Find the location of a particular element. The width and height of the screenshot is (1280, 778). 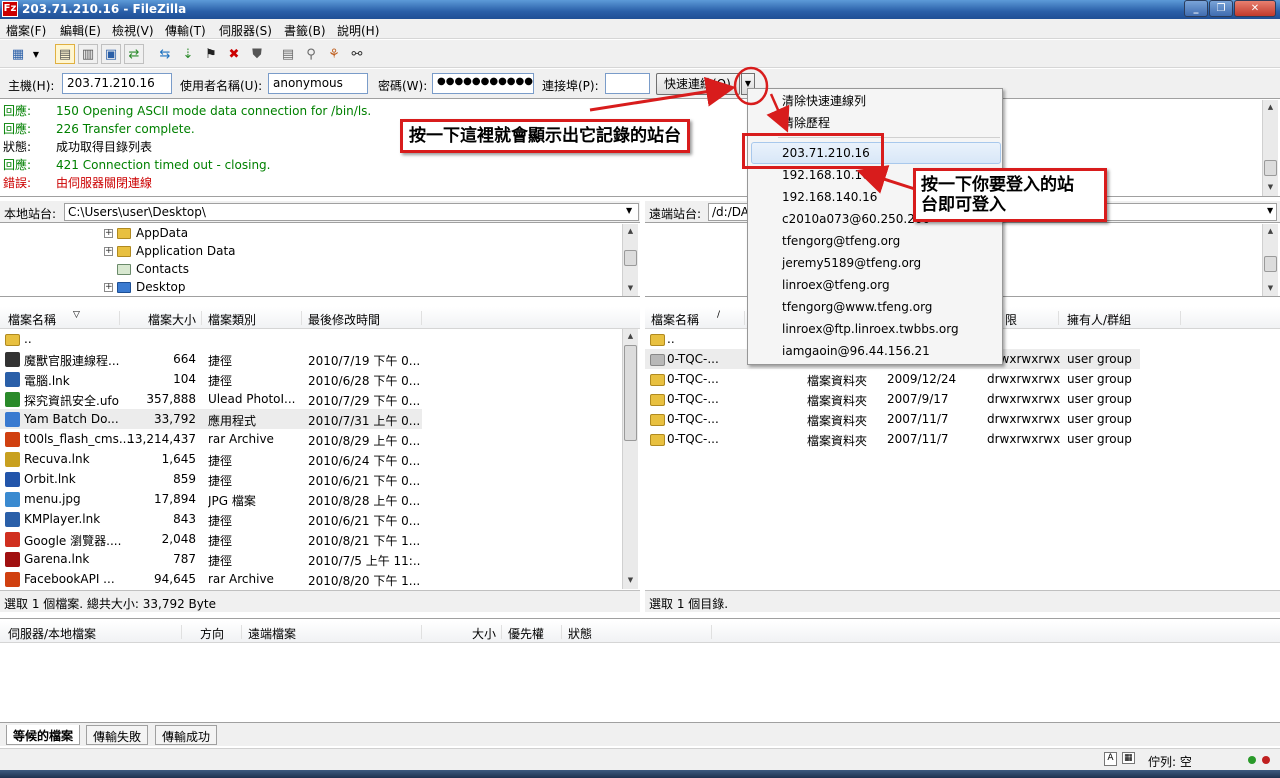

site-manager-dropdown-icon: ▼ is located at coordinates (36, 54).